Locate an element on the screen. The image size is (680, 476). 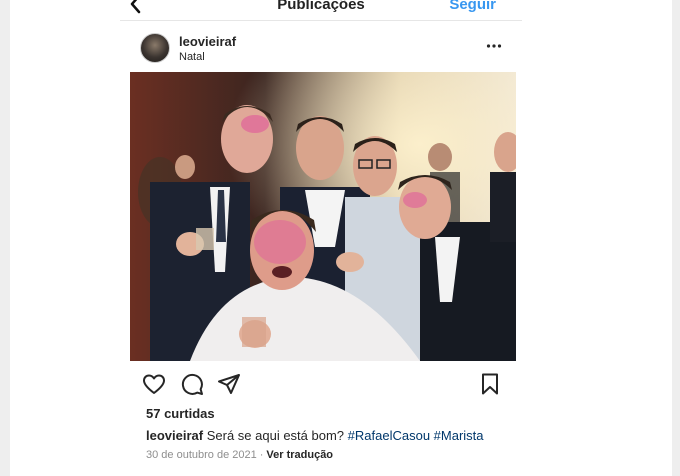
post-actions is located at coordinates (323, 384).